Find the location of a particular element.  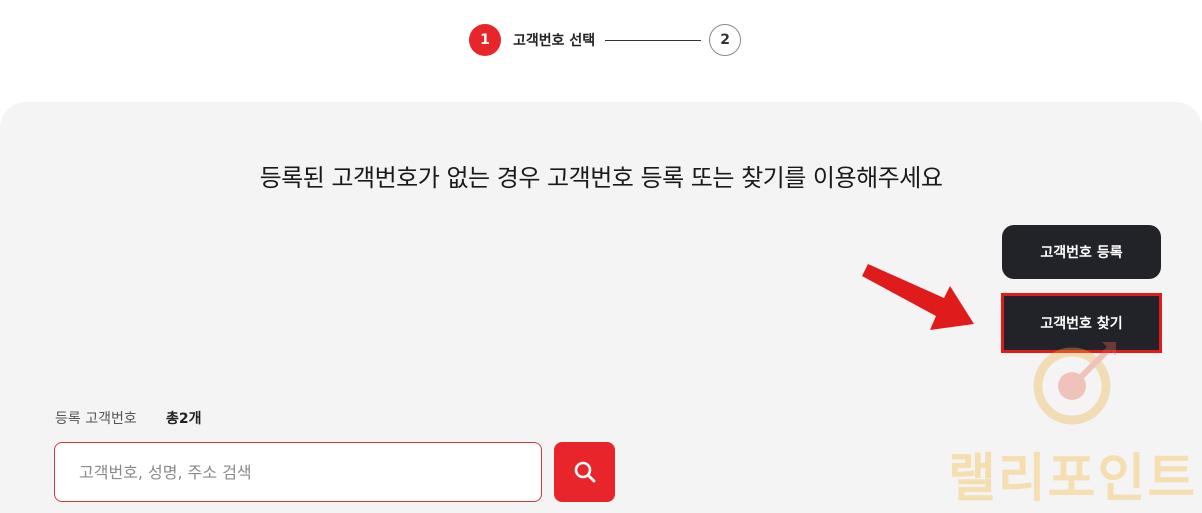

search-icon is located at coordinates (584, 472).